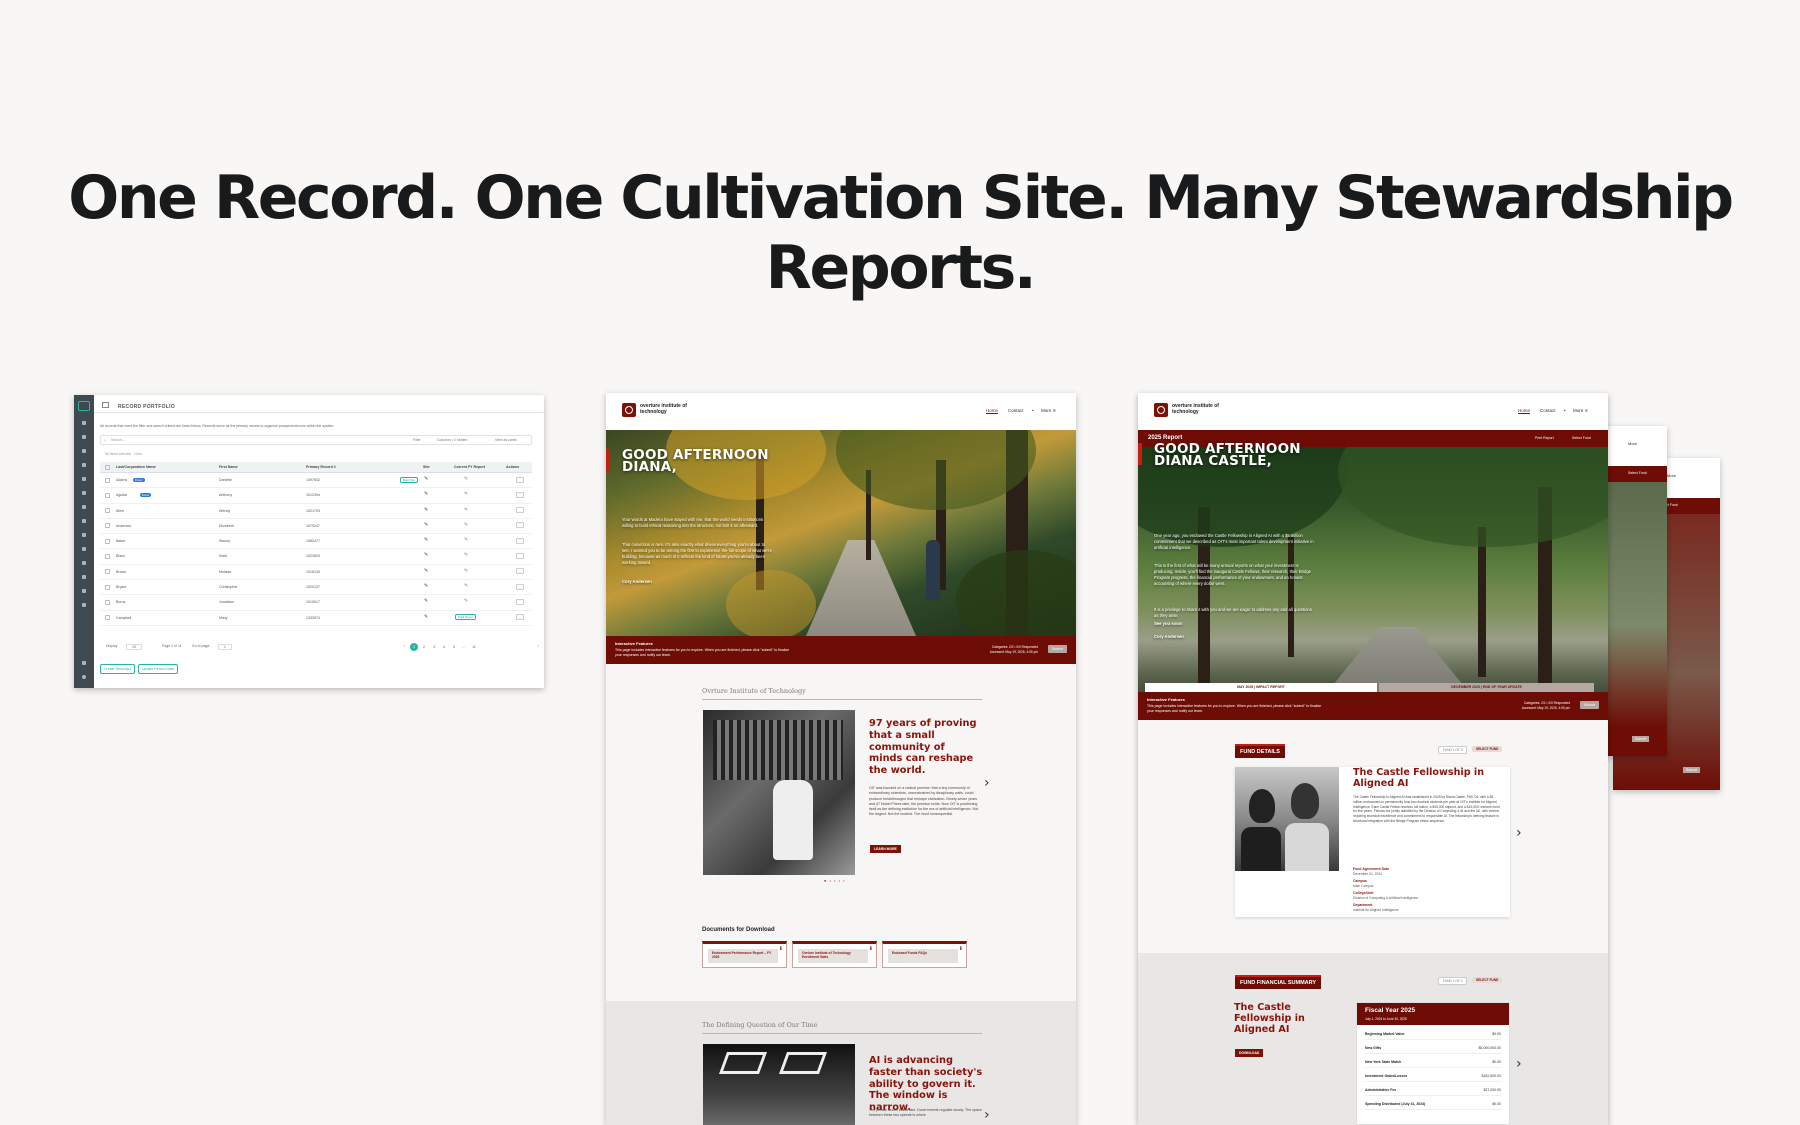 The height and width of the screenshot is (1125, 1800). What do you see at coordinates (316, 557) in the screenshot?
I see `table-row: Black Keith 1023803 ✎ ✎` at bounding box center [316, 557].